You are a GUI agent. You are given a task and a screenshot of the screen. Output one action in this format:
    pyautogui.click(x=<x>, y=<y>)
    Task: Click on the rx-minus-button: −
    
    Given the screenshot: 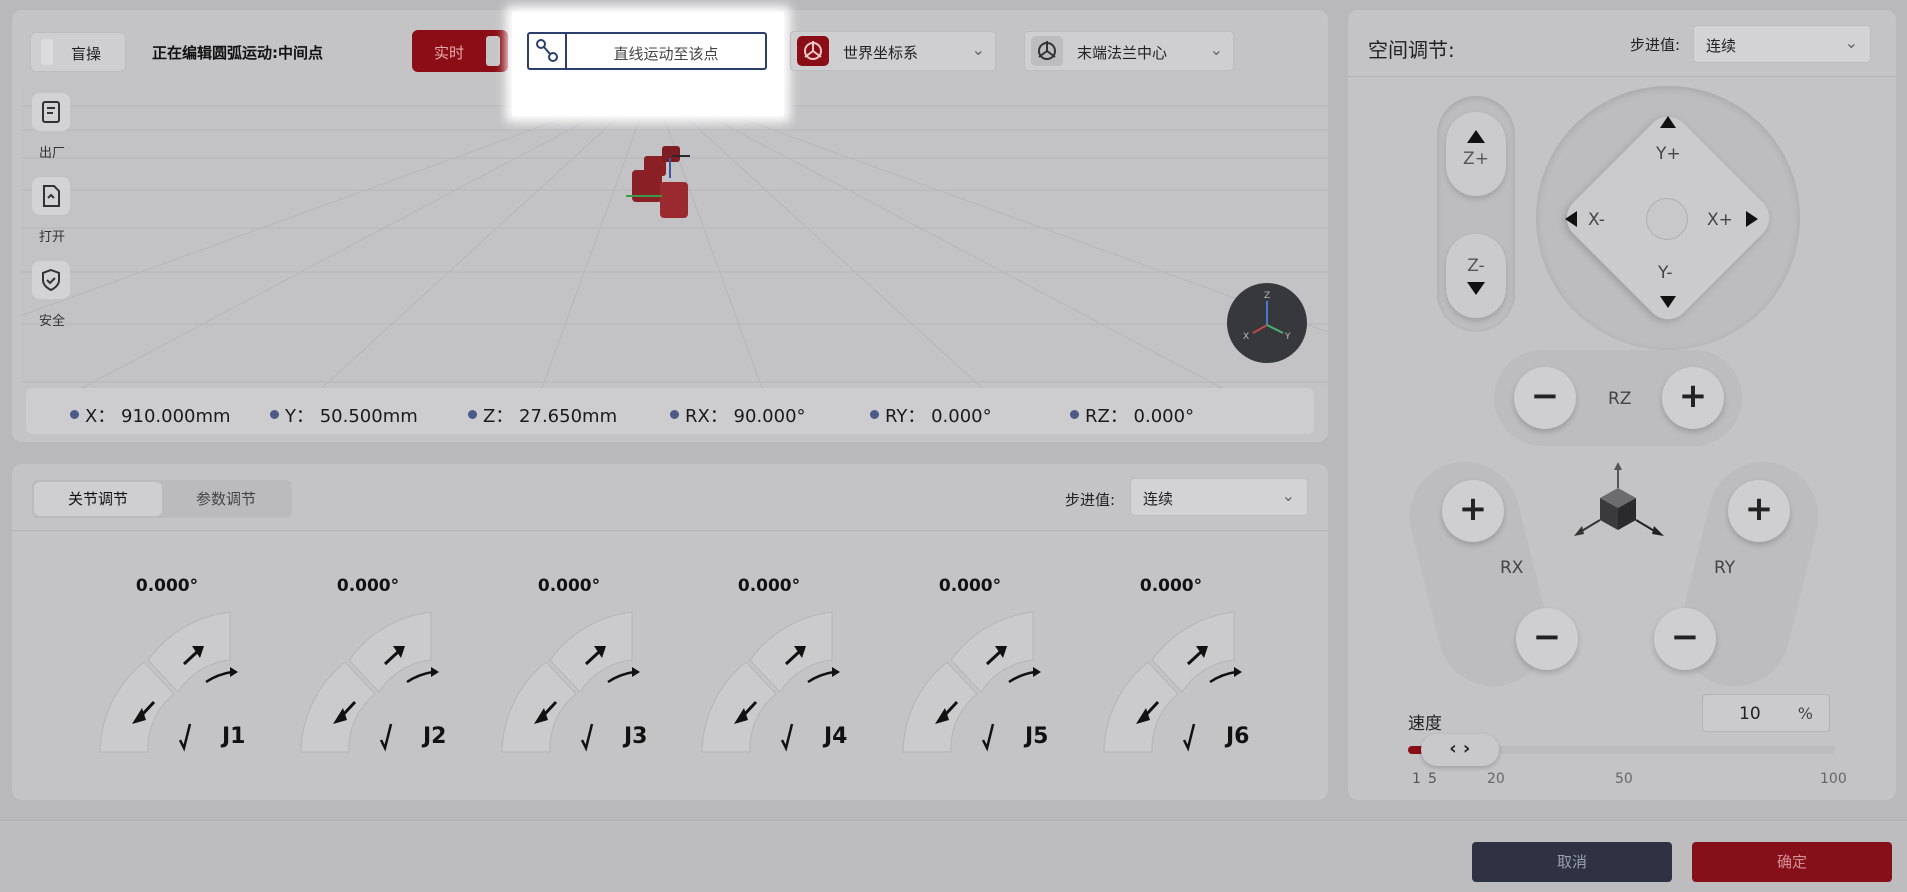 What is the action you would take?
    pyautogui.click(x=1547, y=639)
    